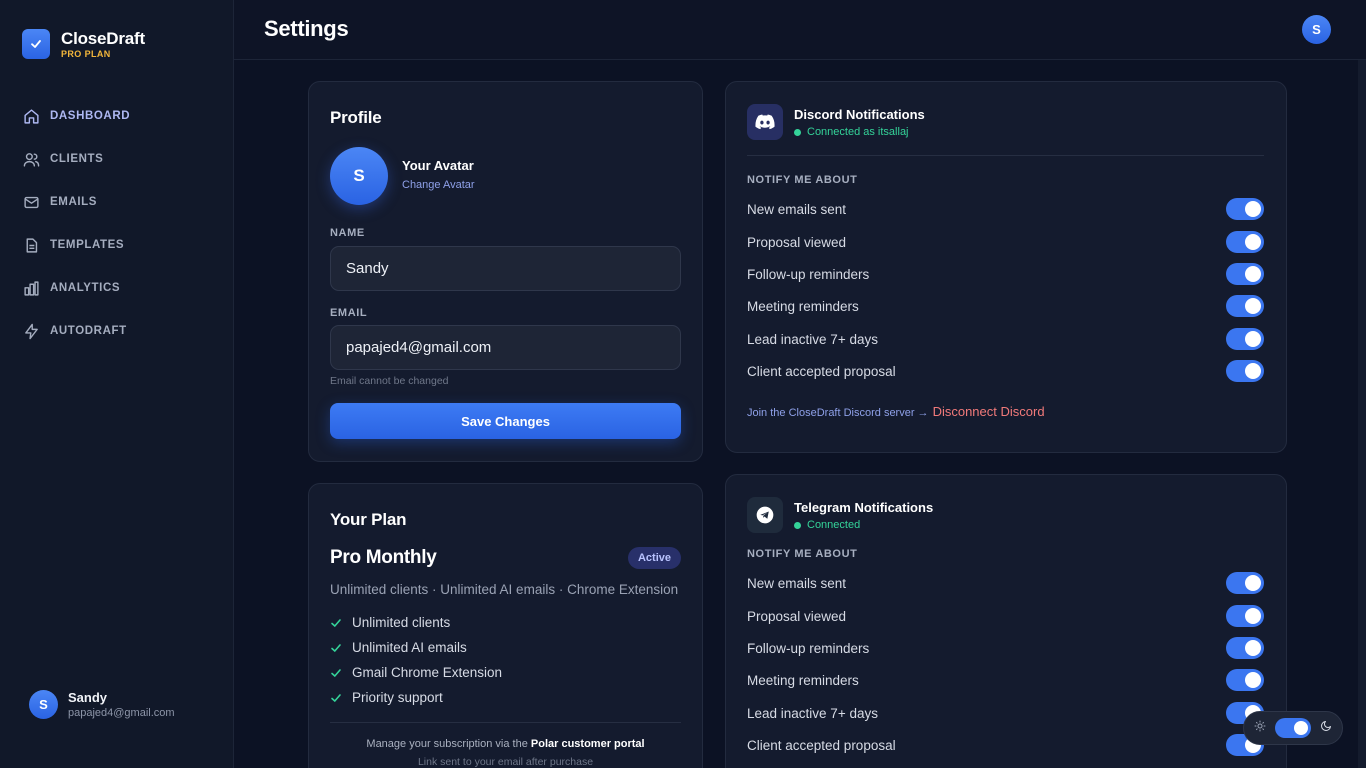  I want to click on lightning-icon, so click(31, 331).